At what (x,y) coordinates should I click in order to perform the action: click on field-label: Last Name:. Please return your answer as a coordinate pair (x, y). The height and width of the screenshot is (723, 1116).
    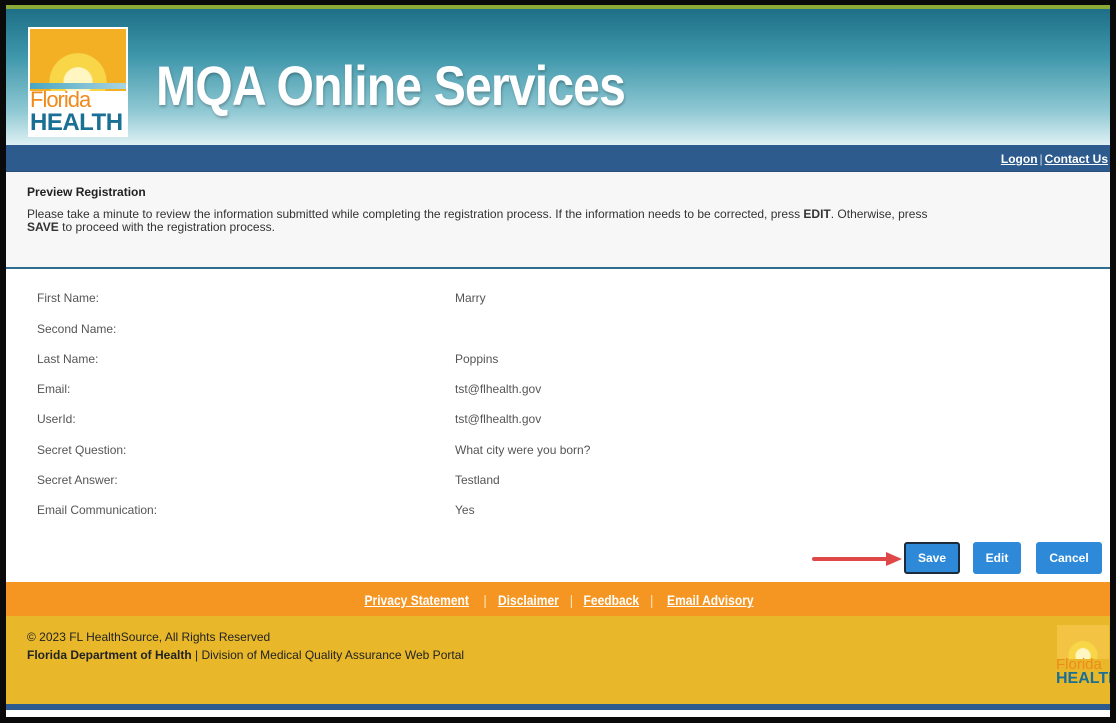
    Looking at the image, I should click on (68, 359).